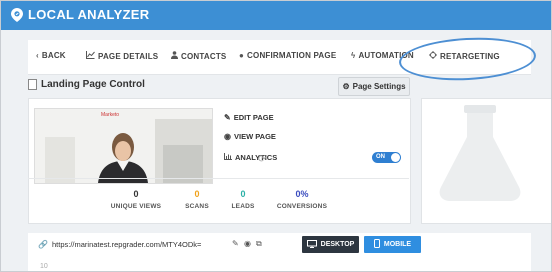 The image size is (552, 272). I want to click on mobile-button: MOBILE, so click(392, 244).